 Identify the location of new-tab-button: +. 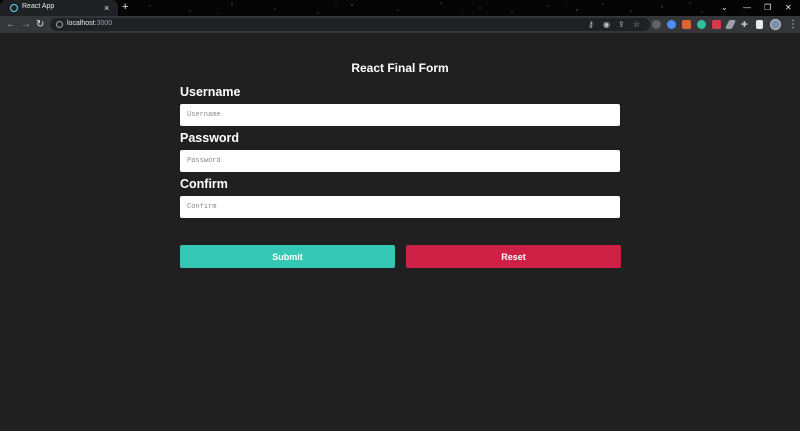
(125, 7).